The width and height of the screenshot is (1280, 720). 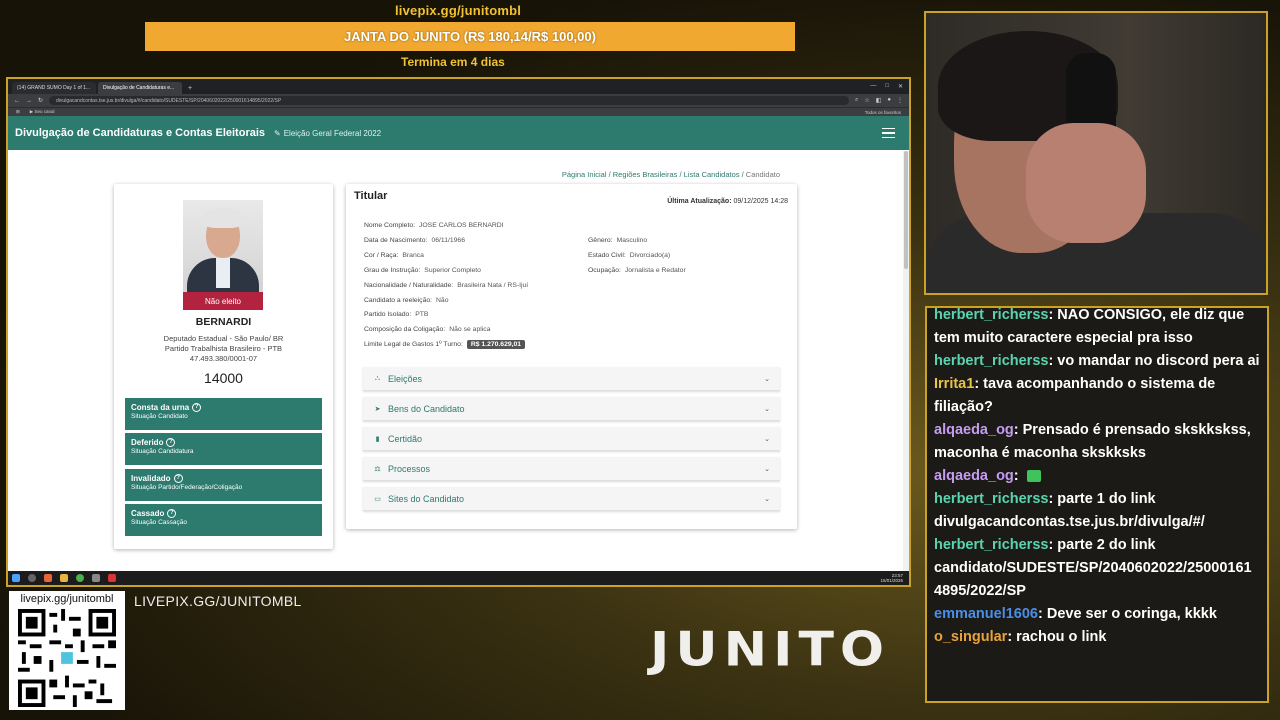 What do you see at coordinates (48, 578) in the screenshot?
I see `firefox-icon` at bounding box center [48, 578].